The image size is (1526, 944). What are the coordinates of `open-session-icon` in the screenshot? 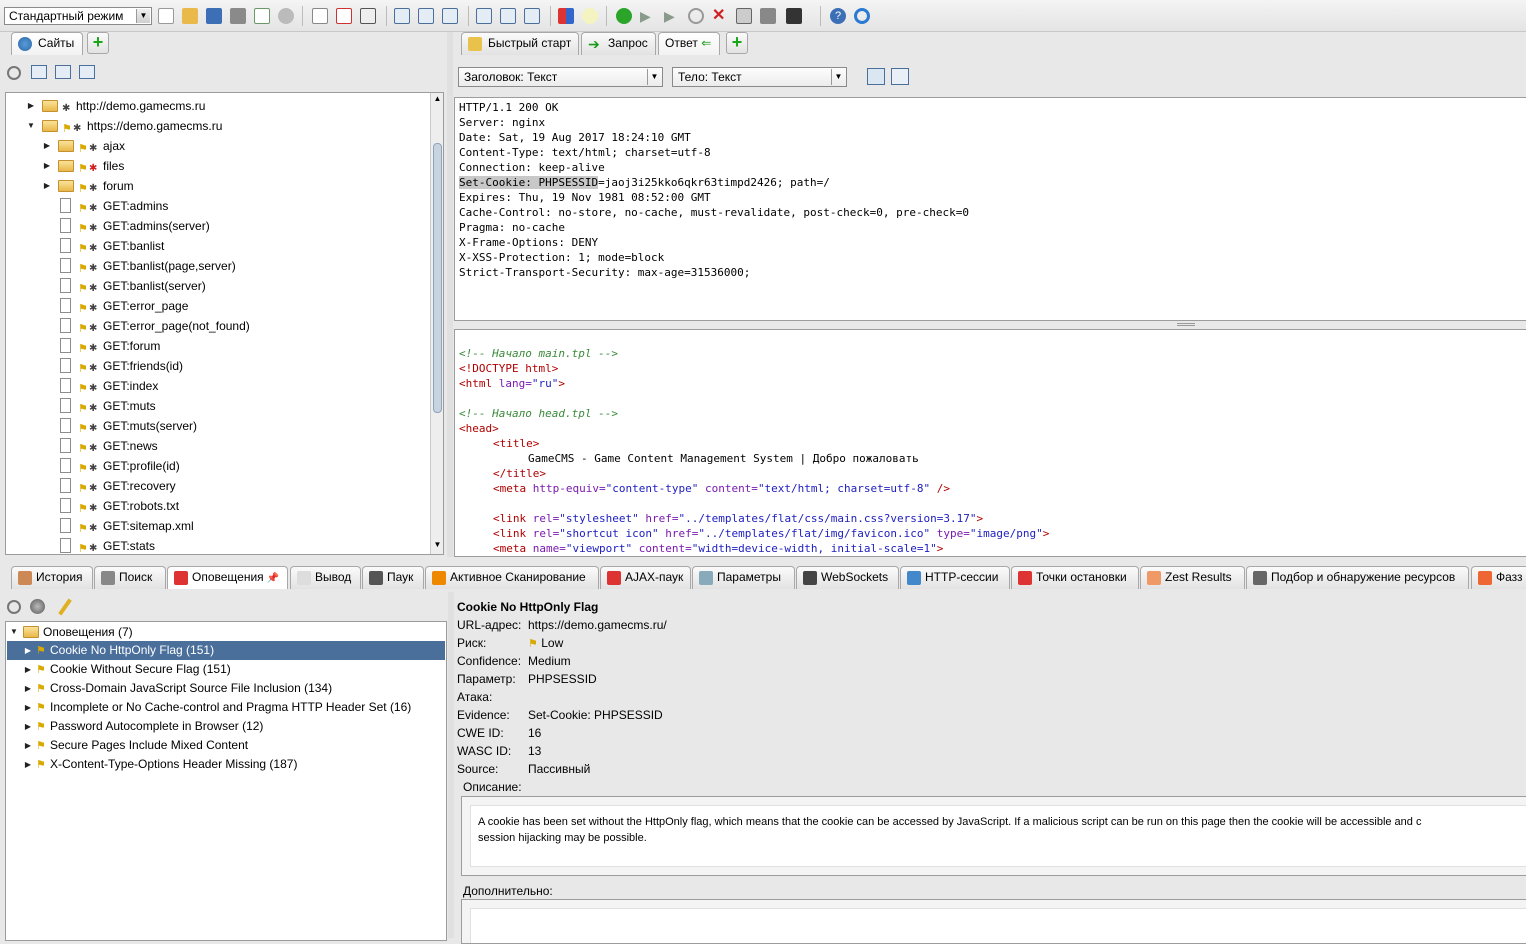 It's located at (190, 16).